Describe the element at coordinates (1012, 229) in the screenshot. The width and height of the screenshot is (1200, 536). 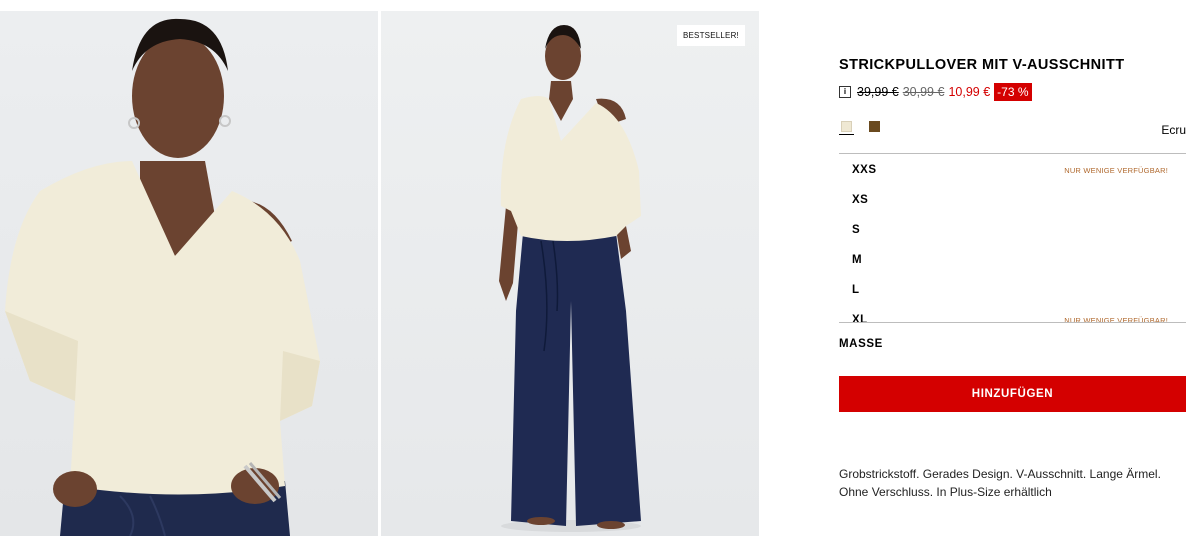
I see `size-option-s: S` at that location.